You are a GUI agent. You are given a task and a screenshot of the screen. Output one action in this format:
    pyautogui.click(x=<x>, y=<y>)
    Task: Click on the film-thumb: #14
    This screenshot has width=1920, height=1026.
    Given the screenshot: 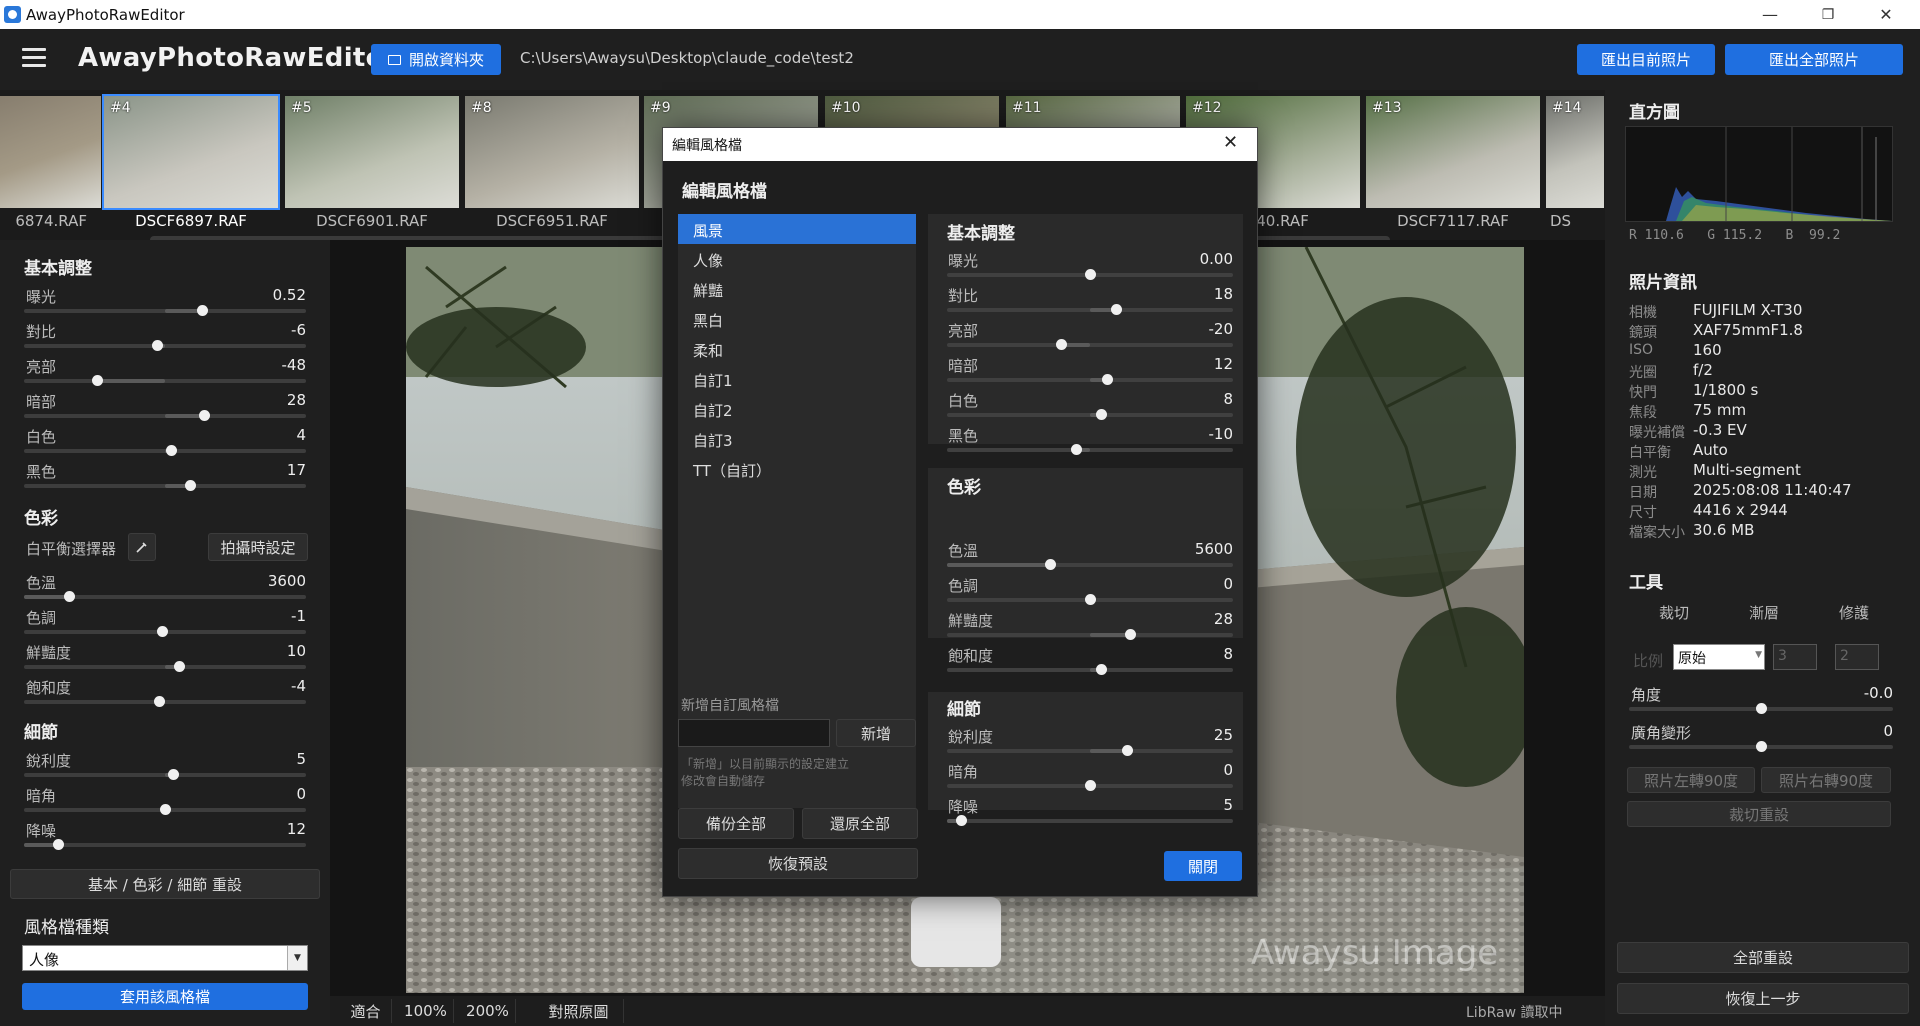 What is the action you would take?
    pyautogui.click(x=1575, y=152)
    